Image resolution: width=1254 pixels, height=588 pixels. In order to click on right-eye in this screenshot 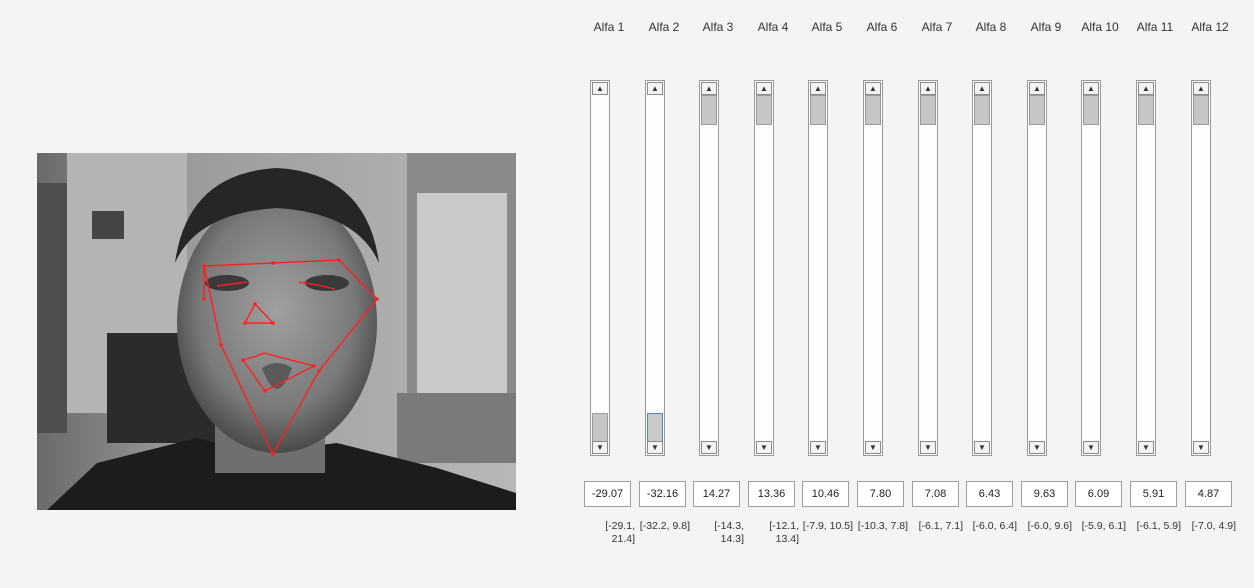, I will do `click(327, 283)`.